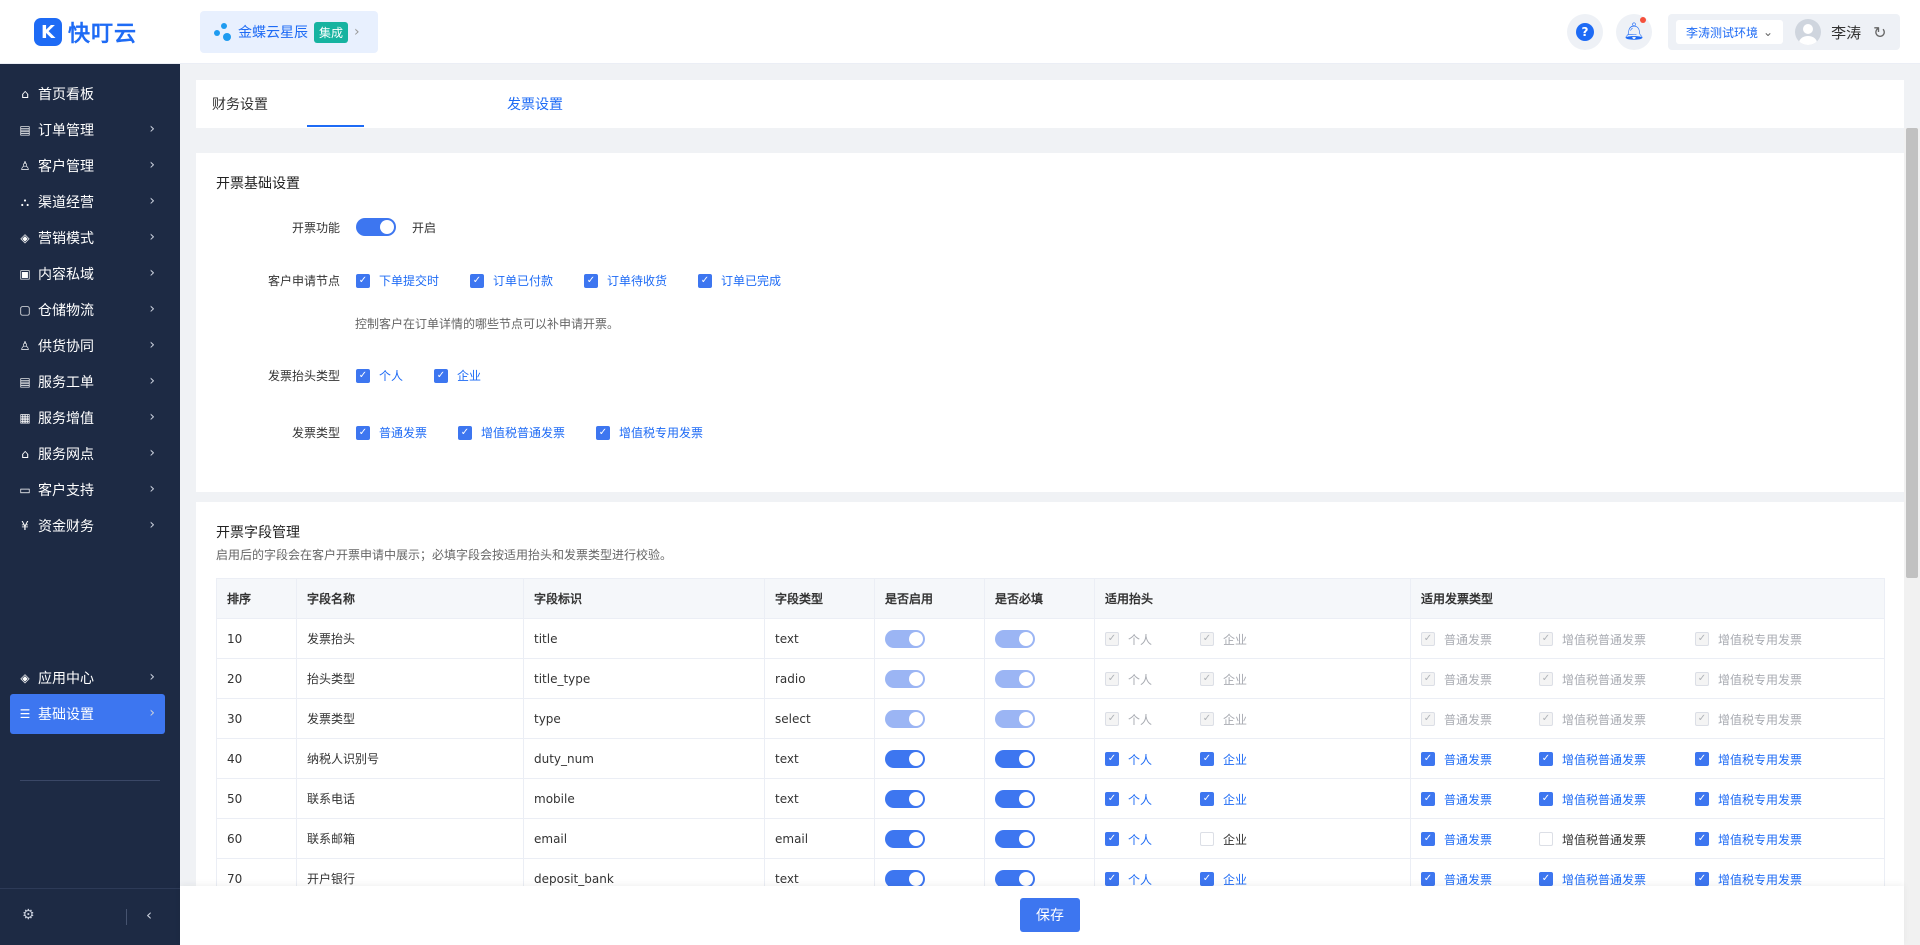  I want to click on app-switcher: 金蝶云星辰 集成 ›, so click(289, 32).